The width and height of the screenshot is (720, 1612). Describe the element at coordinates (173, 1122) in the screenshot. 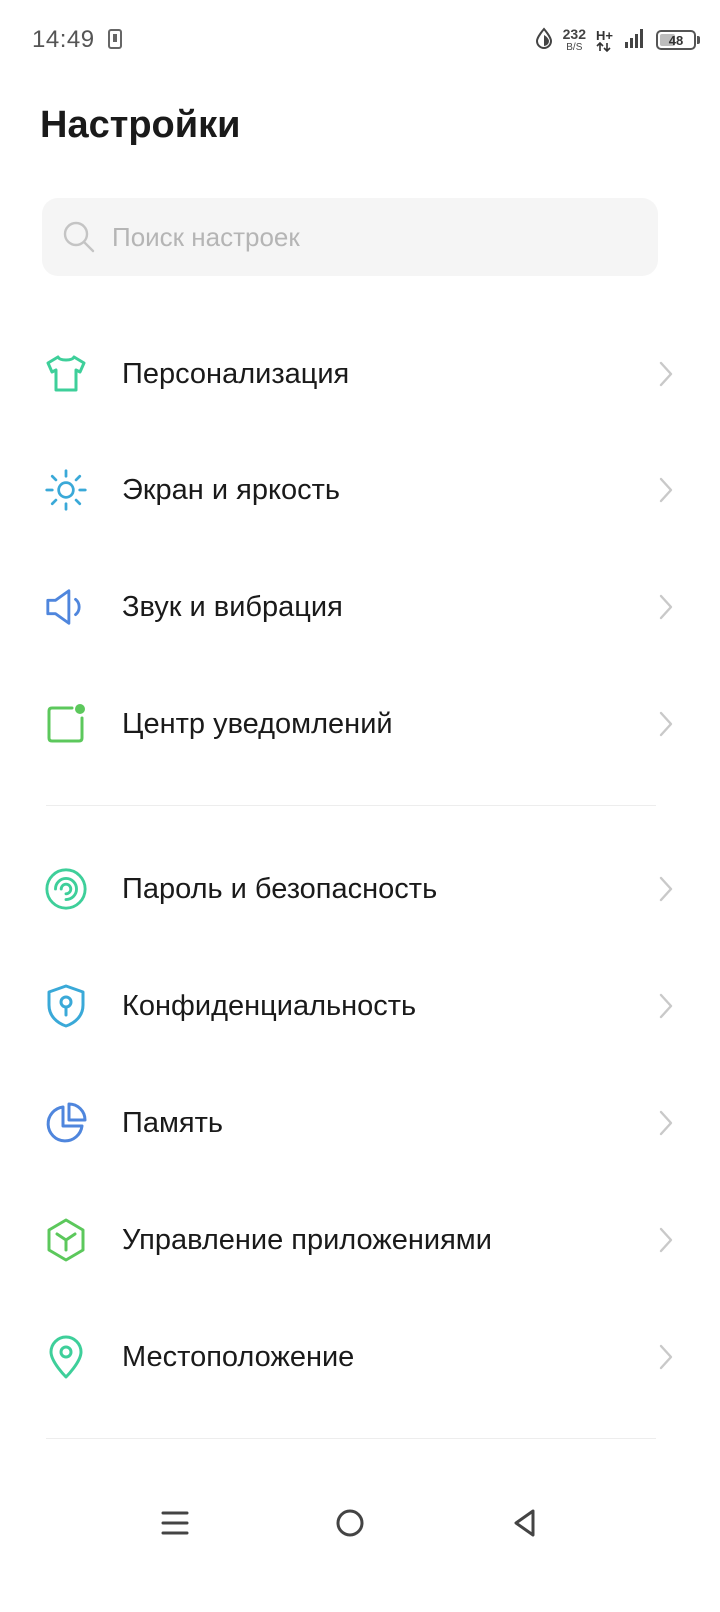

I see `settings-item-label: Память` at that location.